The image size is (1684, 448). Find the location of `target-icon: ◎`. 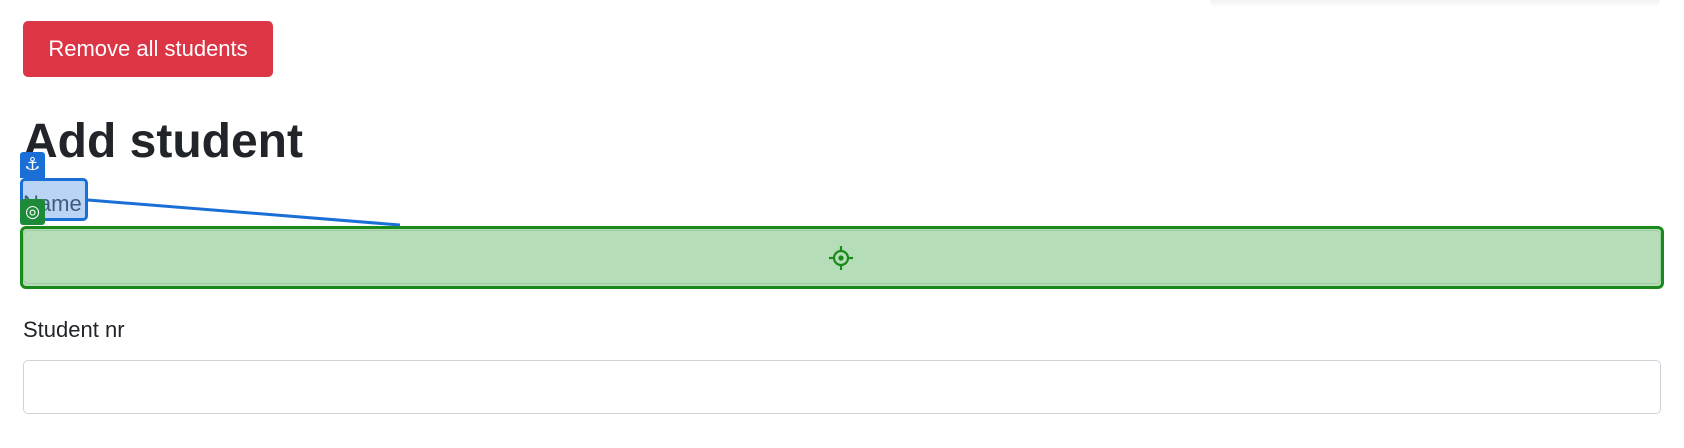

target-icon: ◎ is located at coordinates (32, 212).